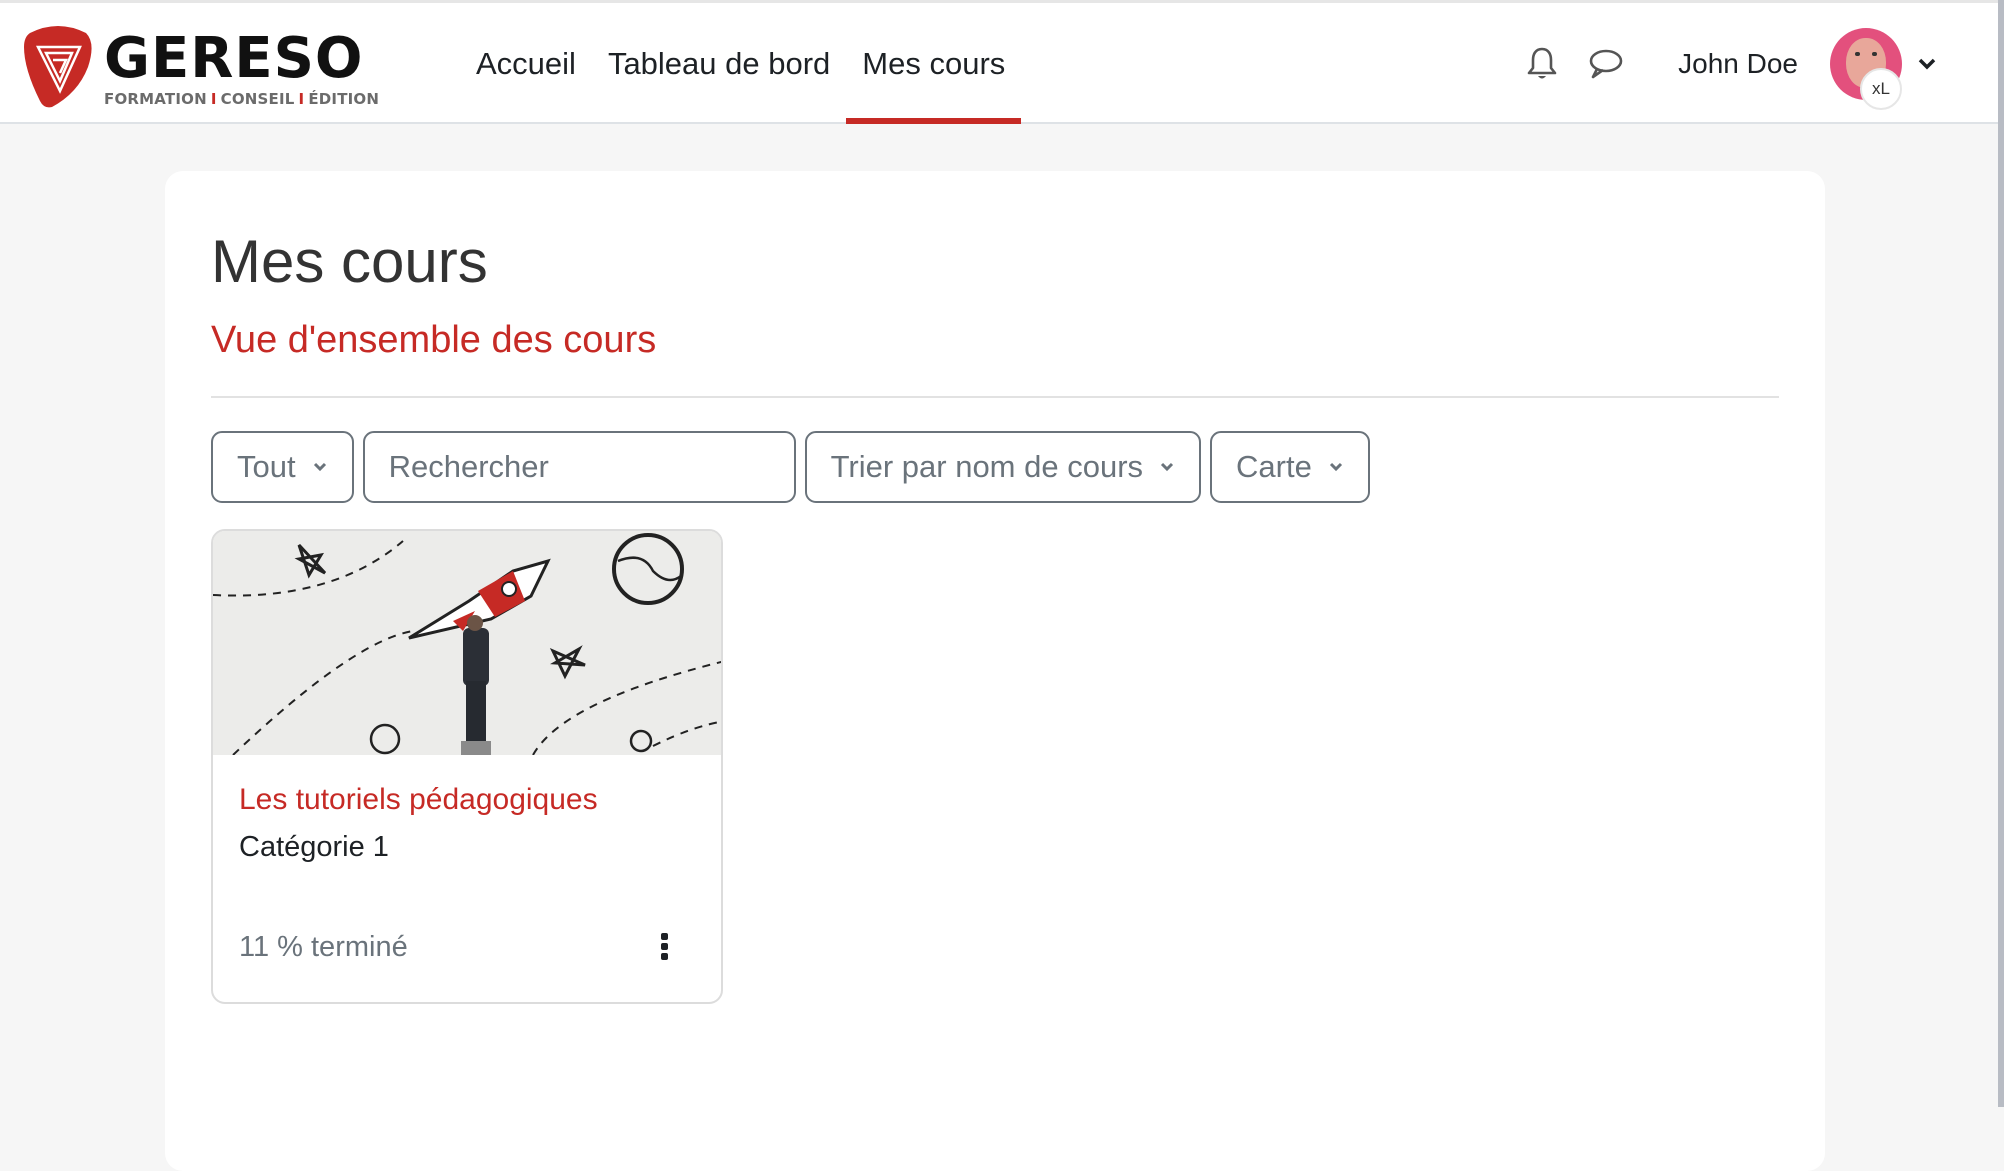  I want to click on sort-dropdown: Trier par nom de cours, so click(1003, 467).